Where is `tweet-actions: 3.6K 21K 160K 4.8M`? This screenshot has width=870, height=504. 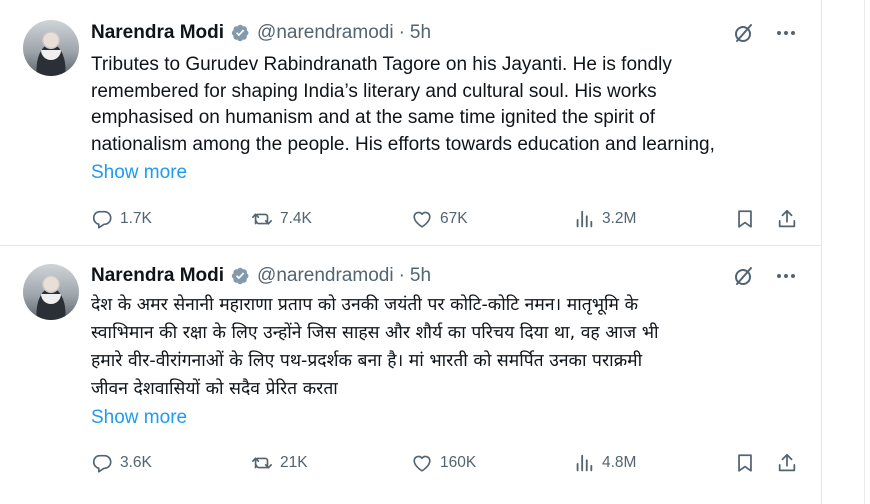
tweet-actions: 3.6K 21K 160K 4.8M is located at coordinates (448, 463).